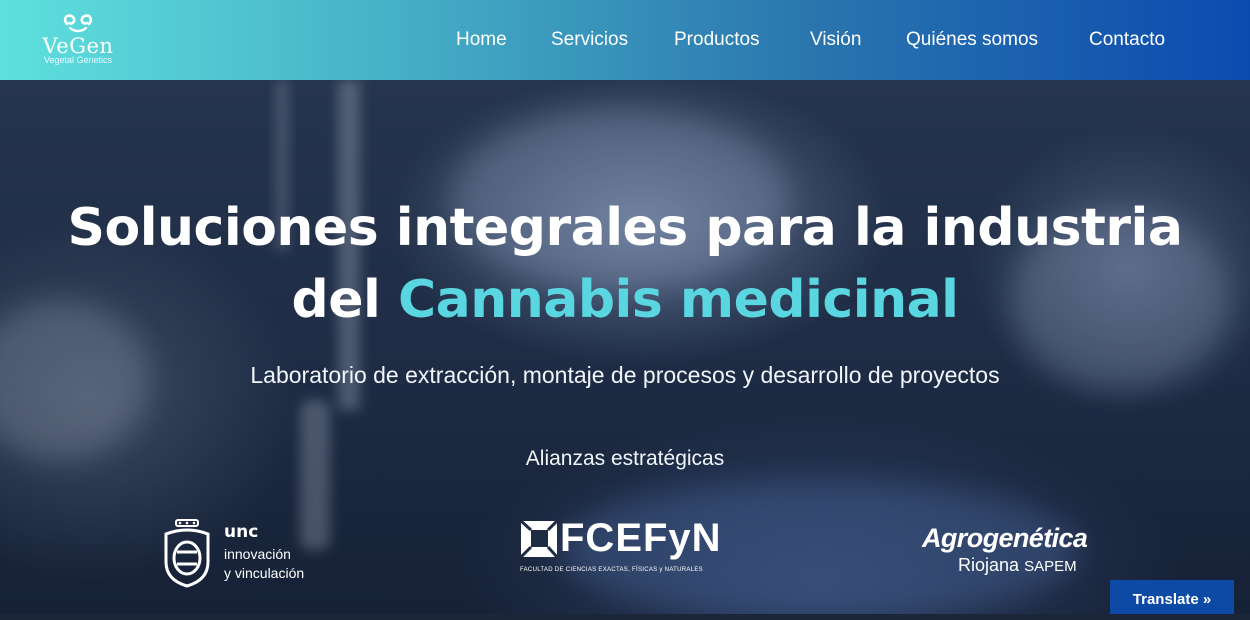 Image resolution: width=1250 pixels, height=620 pixels. What do you see at coordinates (481, 40) in the screenshot?
I see `nav-home: Home` at bounding box center [481, 40].